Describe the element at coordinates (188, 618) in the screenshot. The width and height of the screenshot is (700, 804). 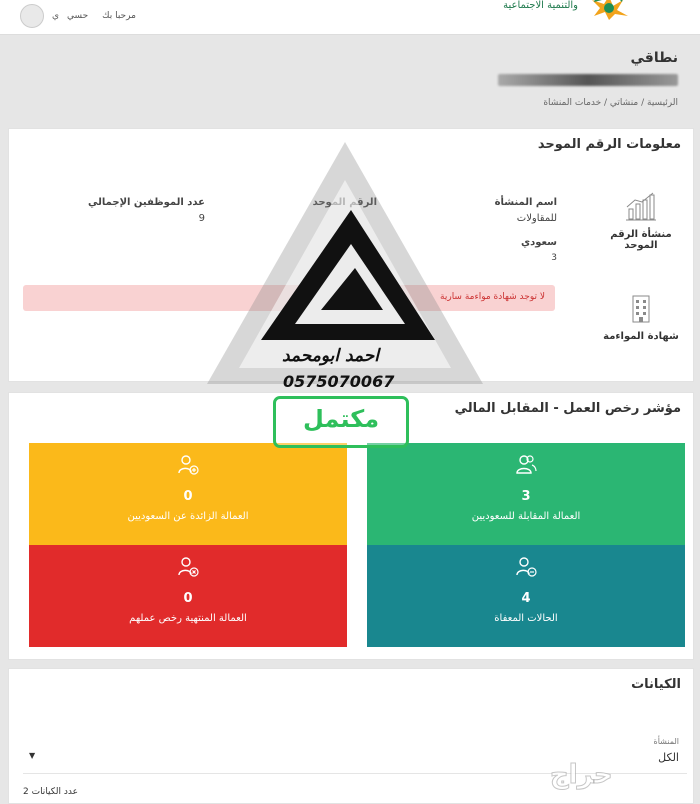
I see `tile-label: العمالة المنتهية رخص عملهم` at that location.